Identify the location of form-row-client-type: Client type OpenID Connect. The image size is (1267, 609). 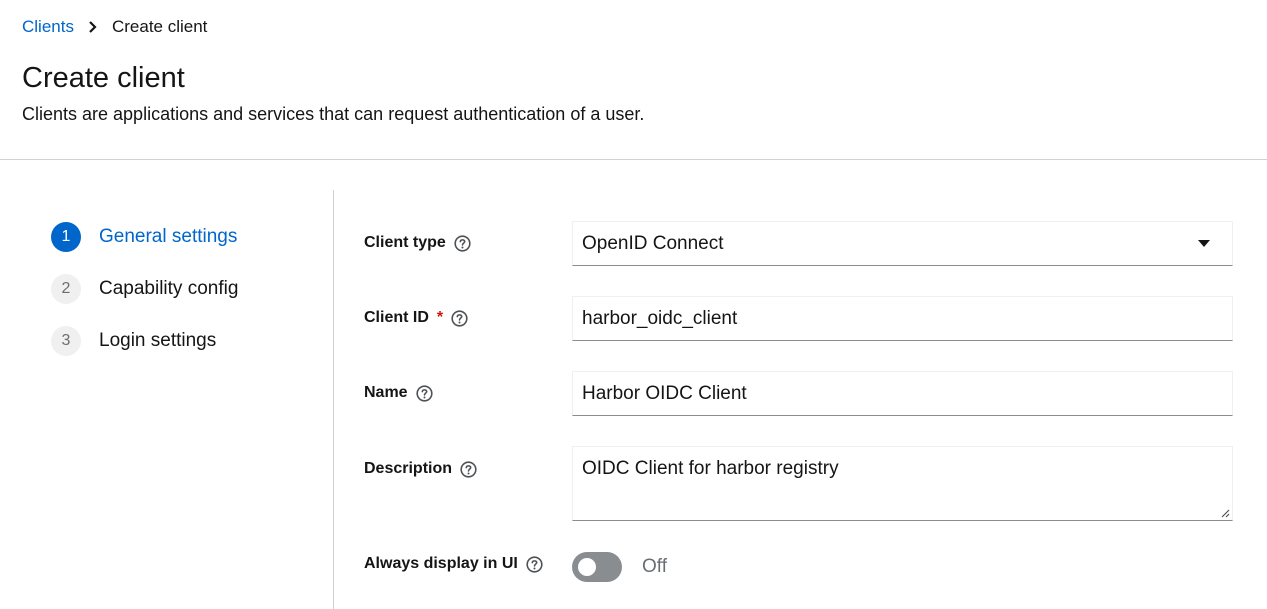
(798, 243).